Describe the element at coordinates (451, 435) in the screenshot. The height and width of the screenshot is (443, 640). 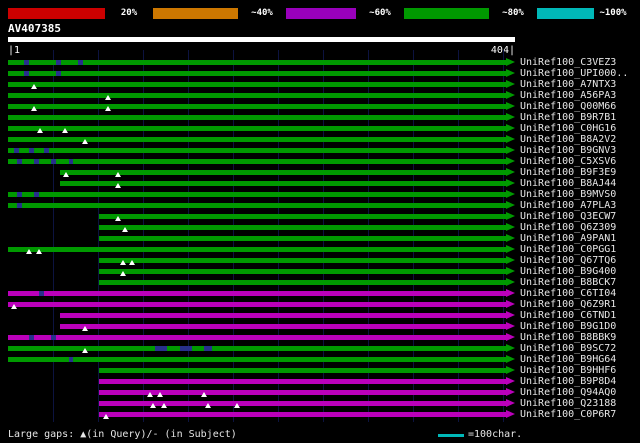
I see `scale-line-icon` at that location.